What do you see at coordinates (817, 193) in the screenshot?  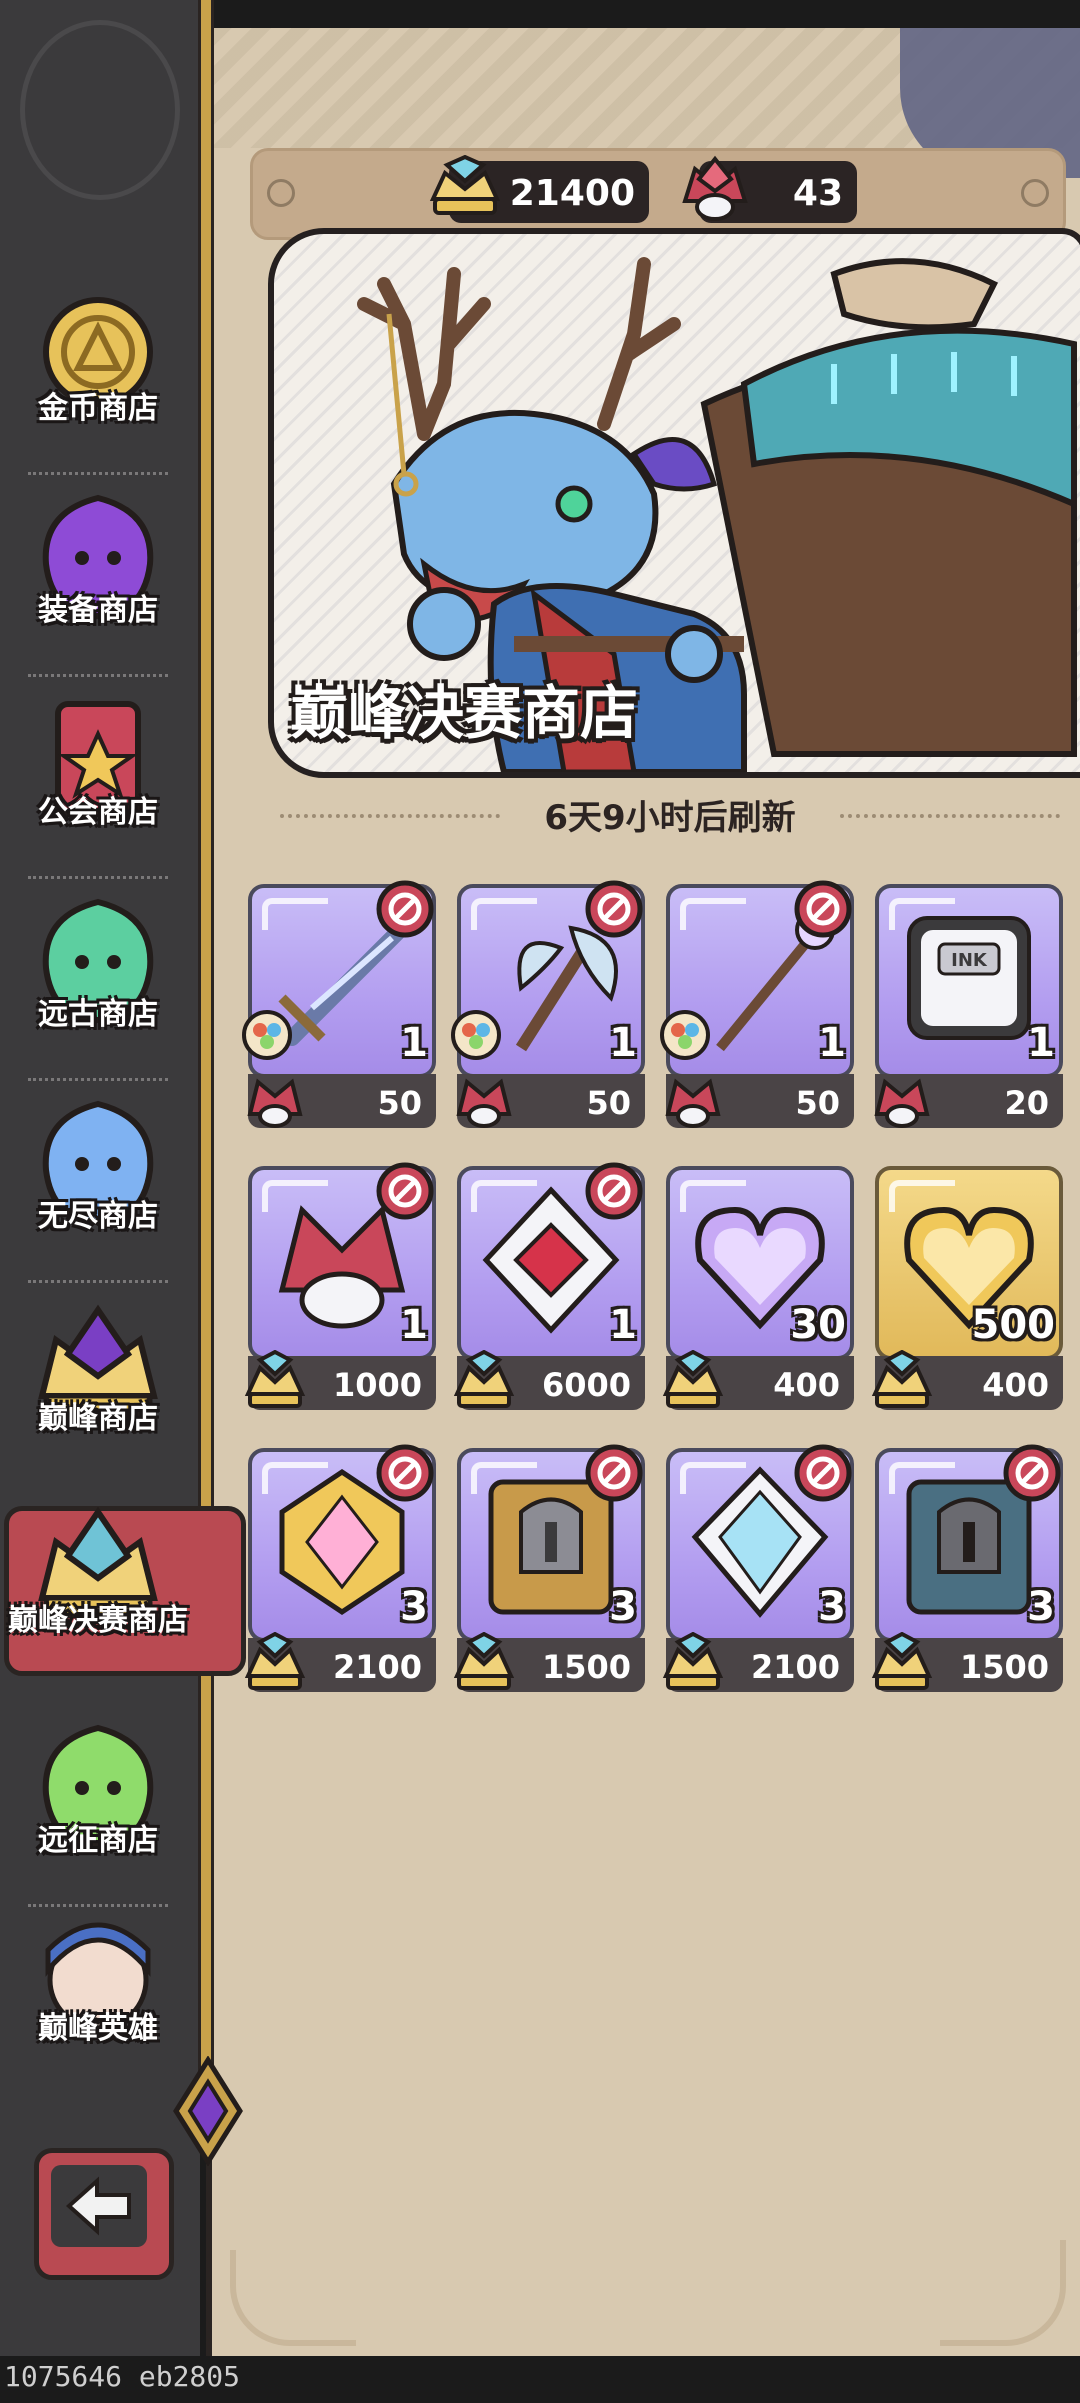 I see `token-amount: 43` at bounding box center [817, 193].